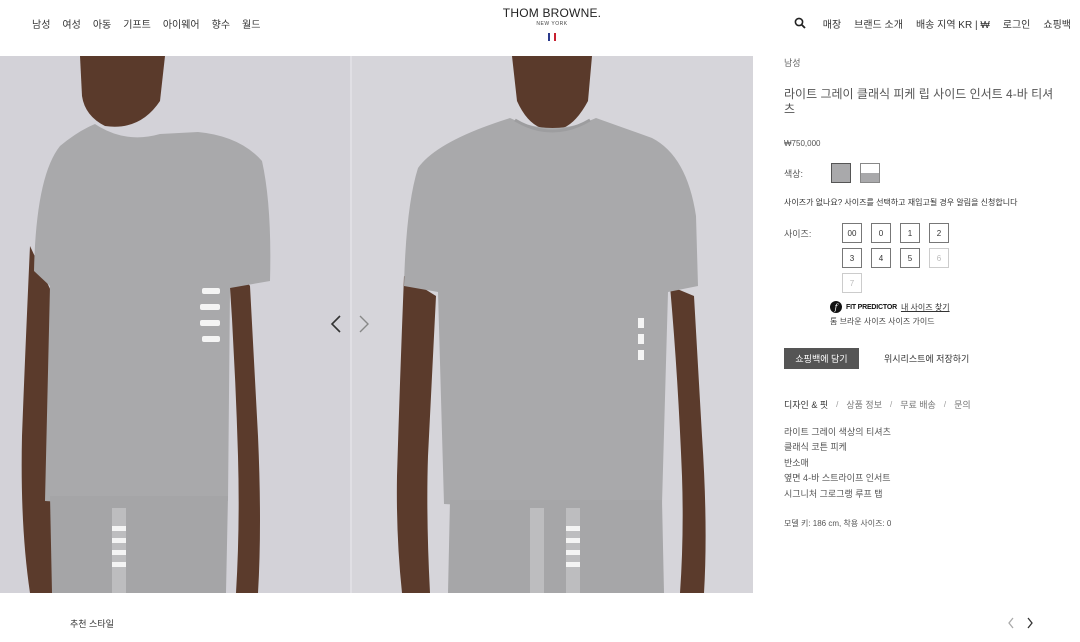 The image size is (1080, 642). What do you see at coordinates (181, 23) in the screenshot?
I see `nav-item-eyewear: 아이웨어` at bounding box center [181, 23].